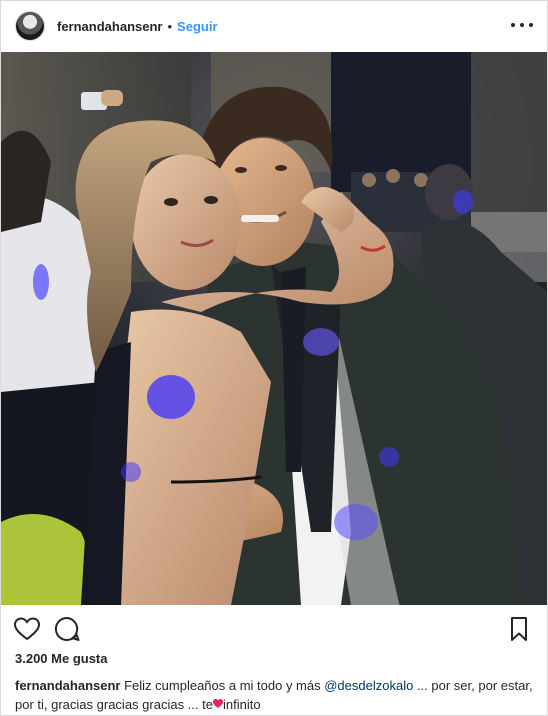  I want to click on caption-text-1: Feliz cumpleaños a mi todo y más, so click(222, 685).